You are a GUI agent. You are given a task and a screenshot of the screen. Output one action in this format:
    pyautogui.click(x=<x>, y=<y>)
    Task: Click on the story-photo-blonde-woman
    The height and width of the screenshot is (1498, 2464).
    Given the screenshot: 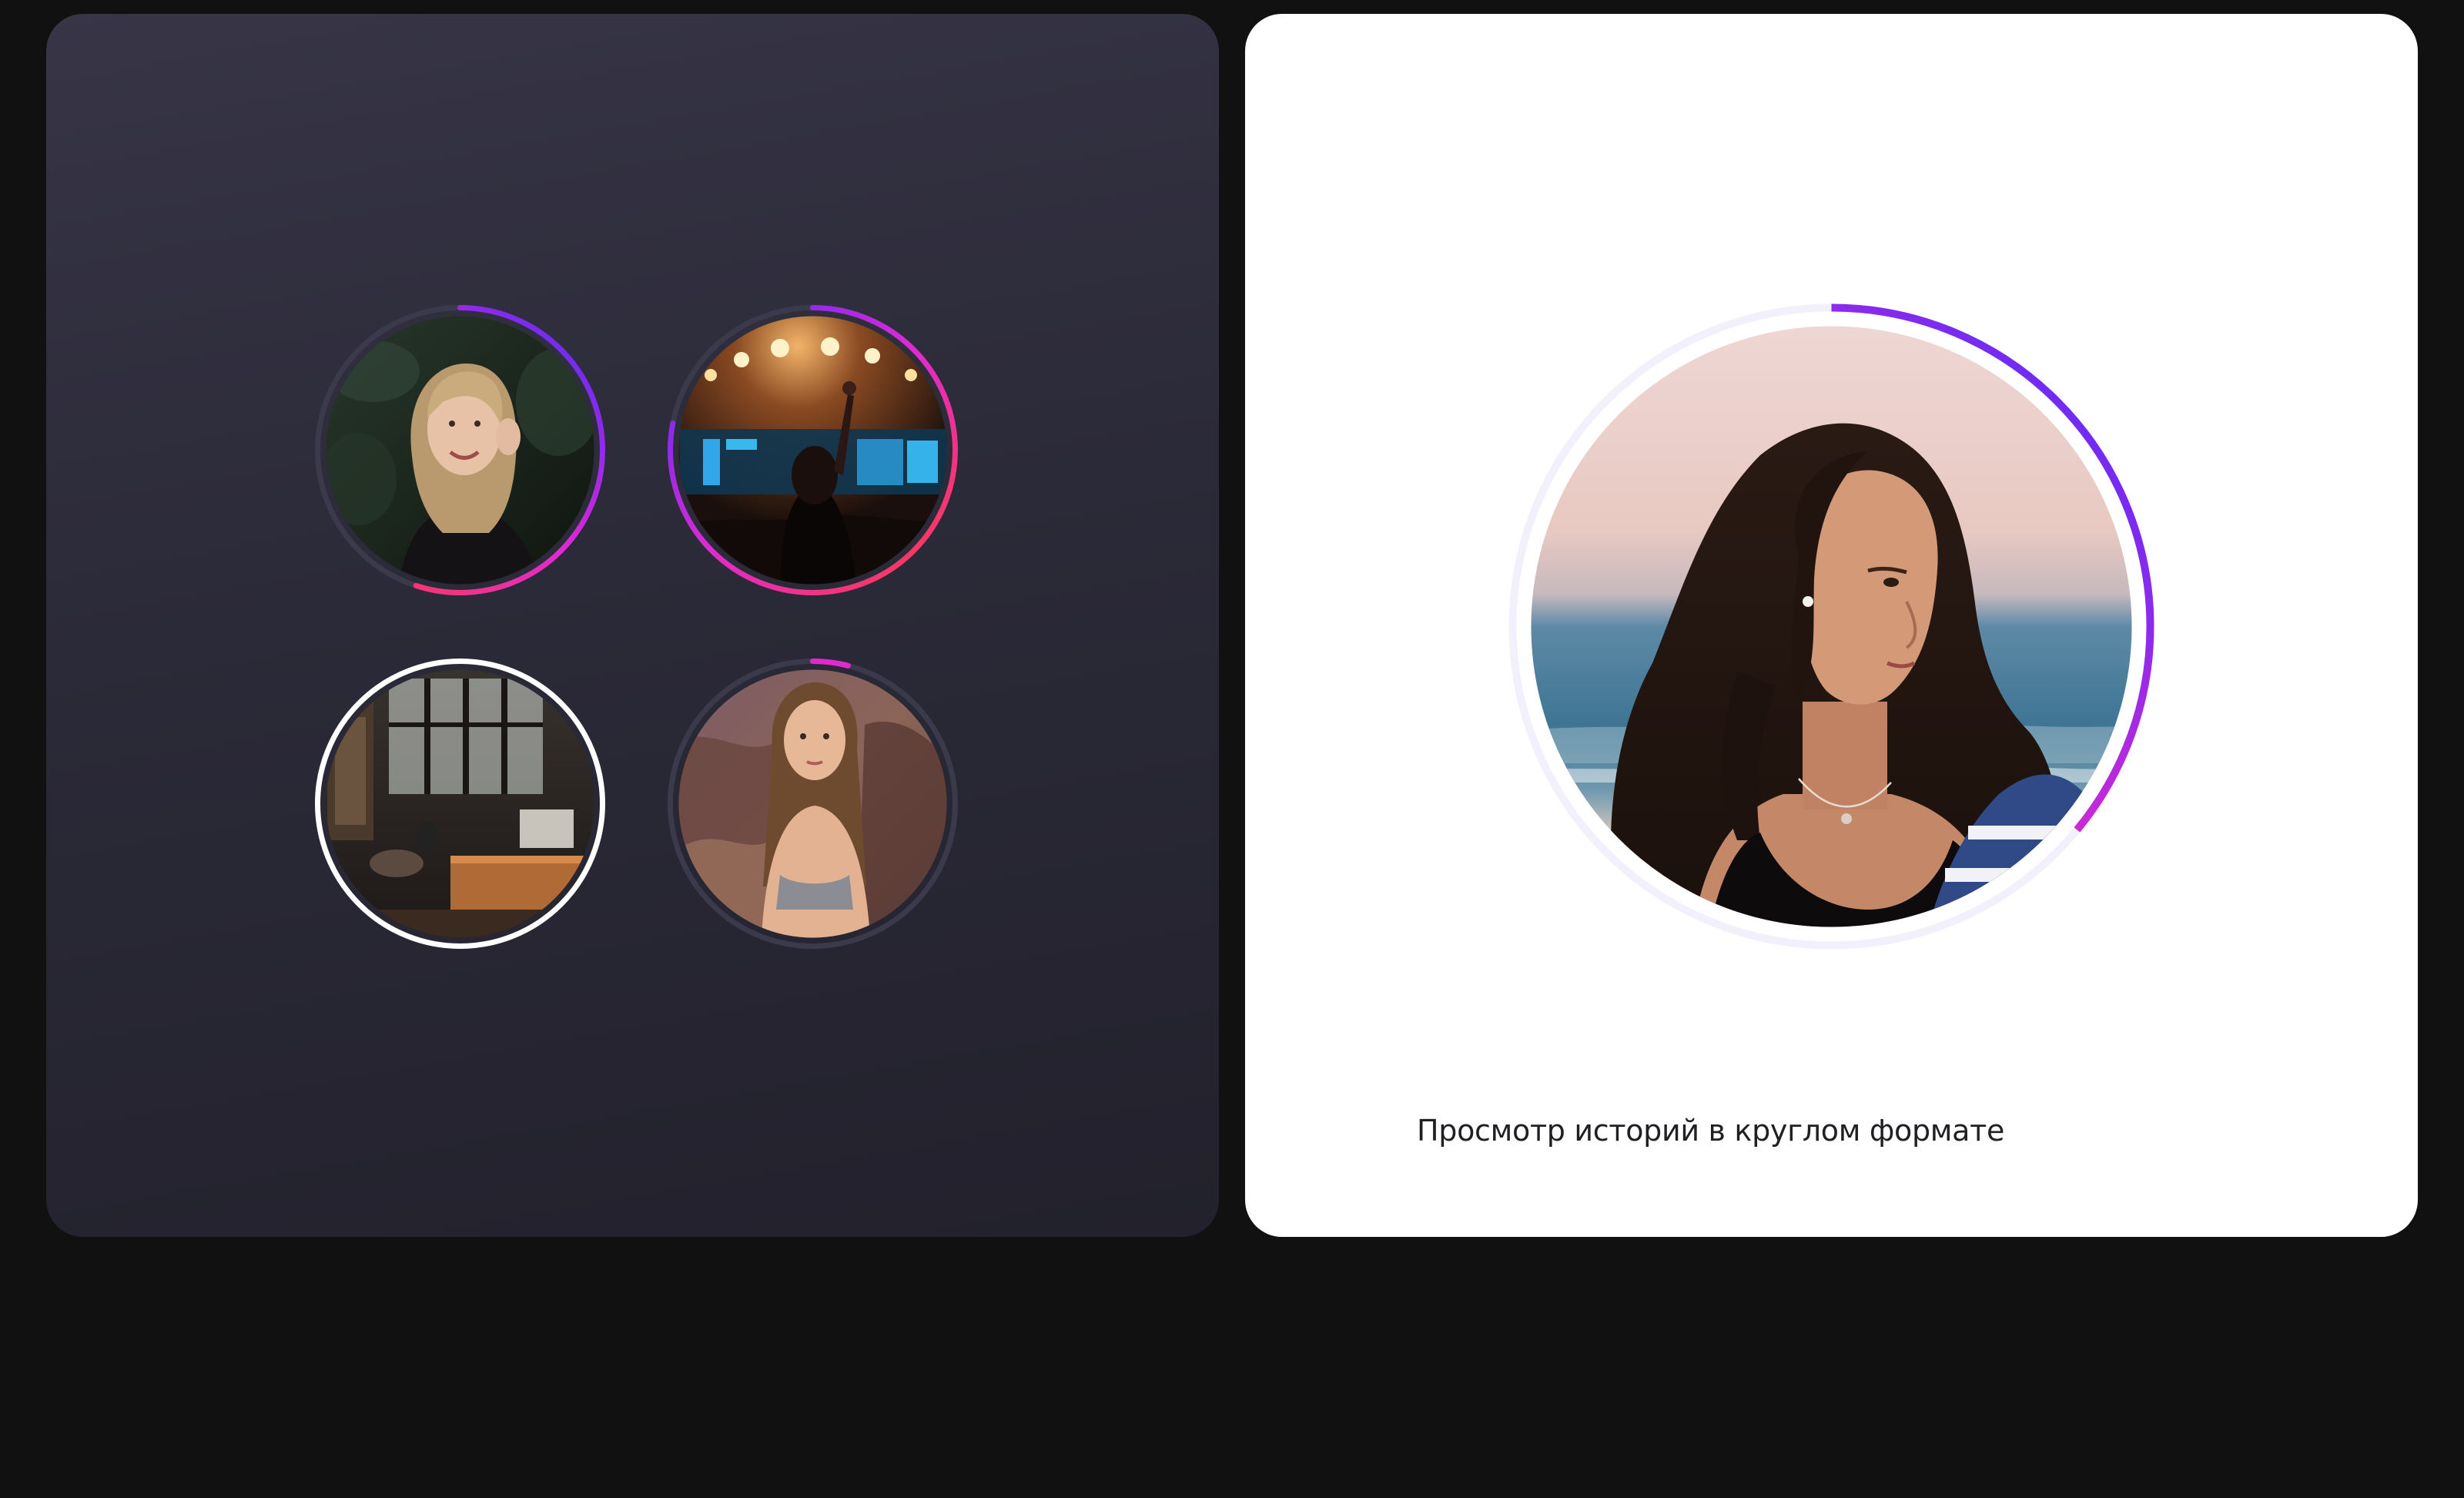 What is the action you would take?
    pyautogui.click(x=460, y=450)
    